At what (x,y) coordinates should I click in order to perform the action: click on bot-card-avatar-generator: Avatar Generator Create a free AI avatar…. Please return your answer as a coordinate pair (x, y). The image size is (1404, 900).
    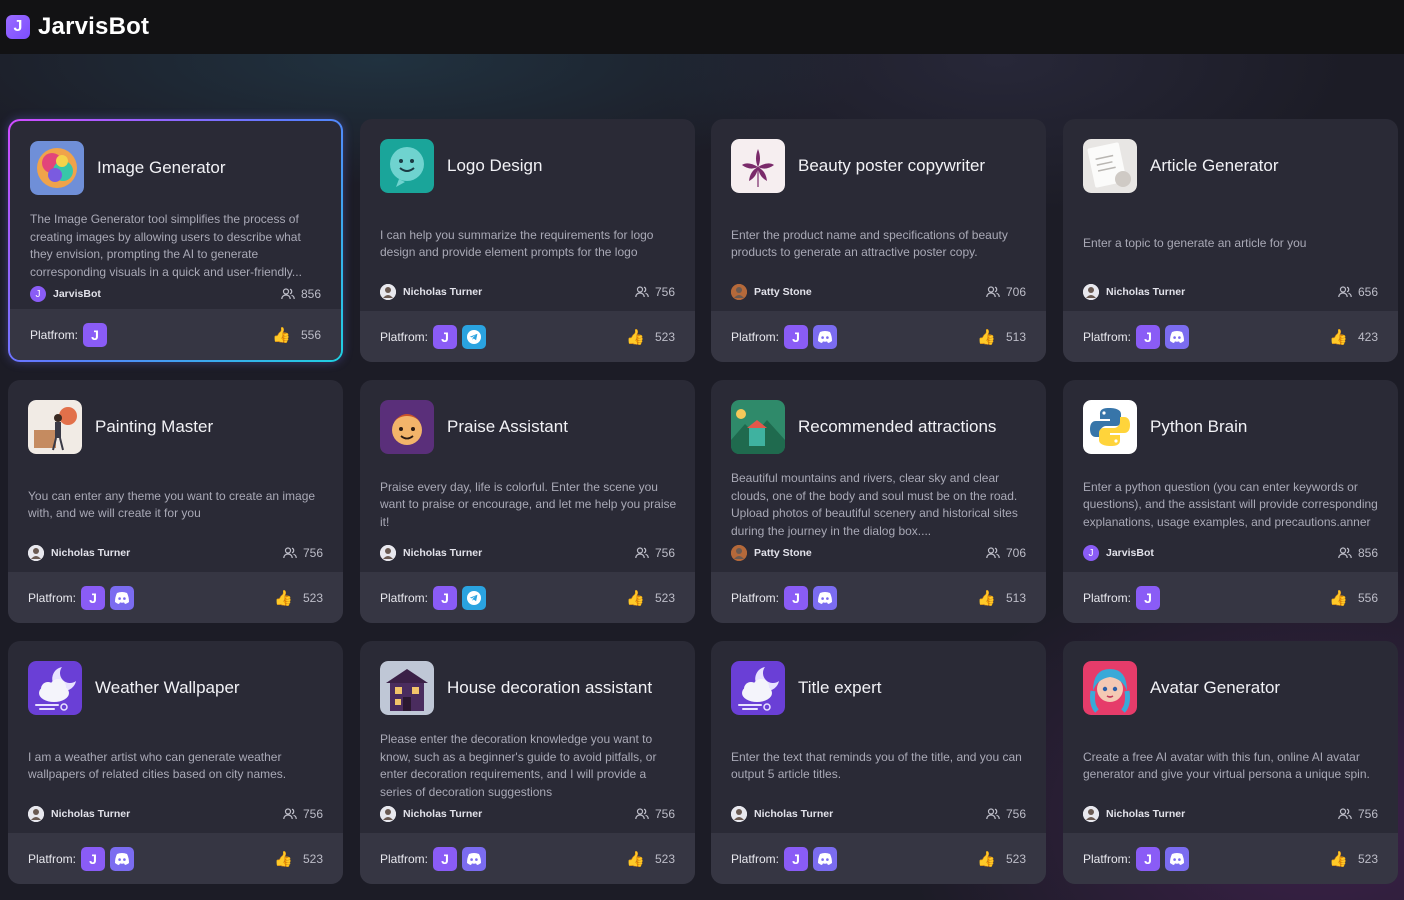
    Looking at the image, I should click on (1230, 762).